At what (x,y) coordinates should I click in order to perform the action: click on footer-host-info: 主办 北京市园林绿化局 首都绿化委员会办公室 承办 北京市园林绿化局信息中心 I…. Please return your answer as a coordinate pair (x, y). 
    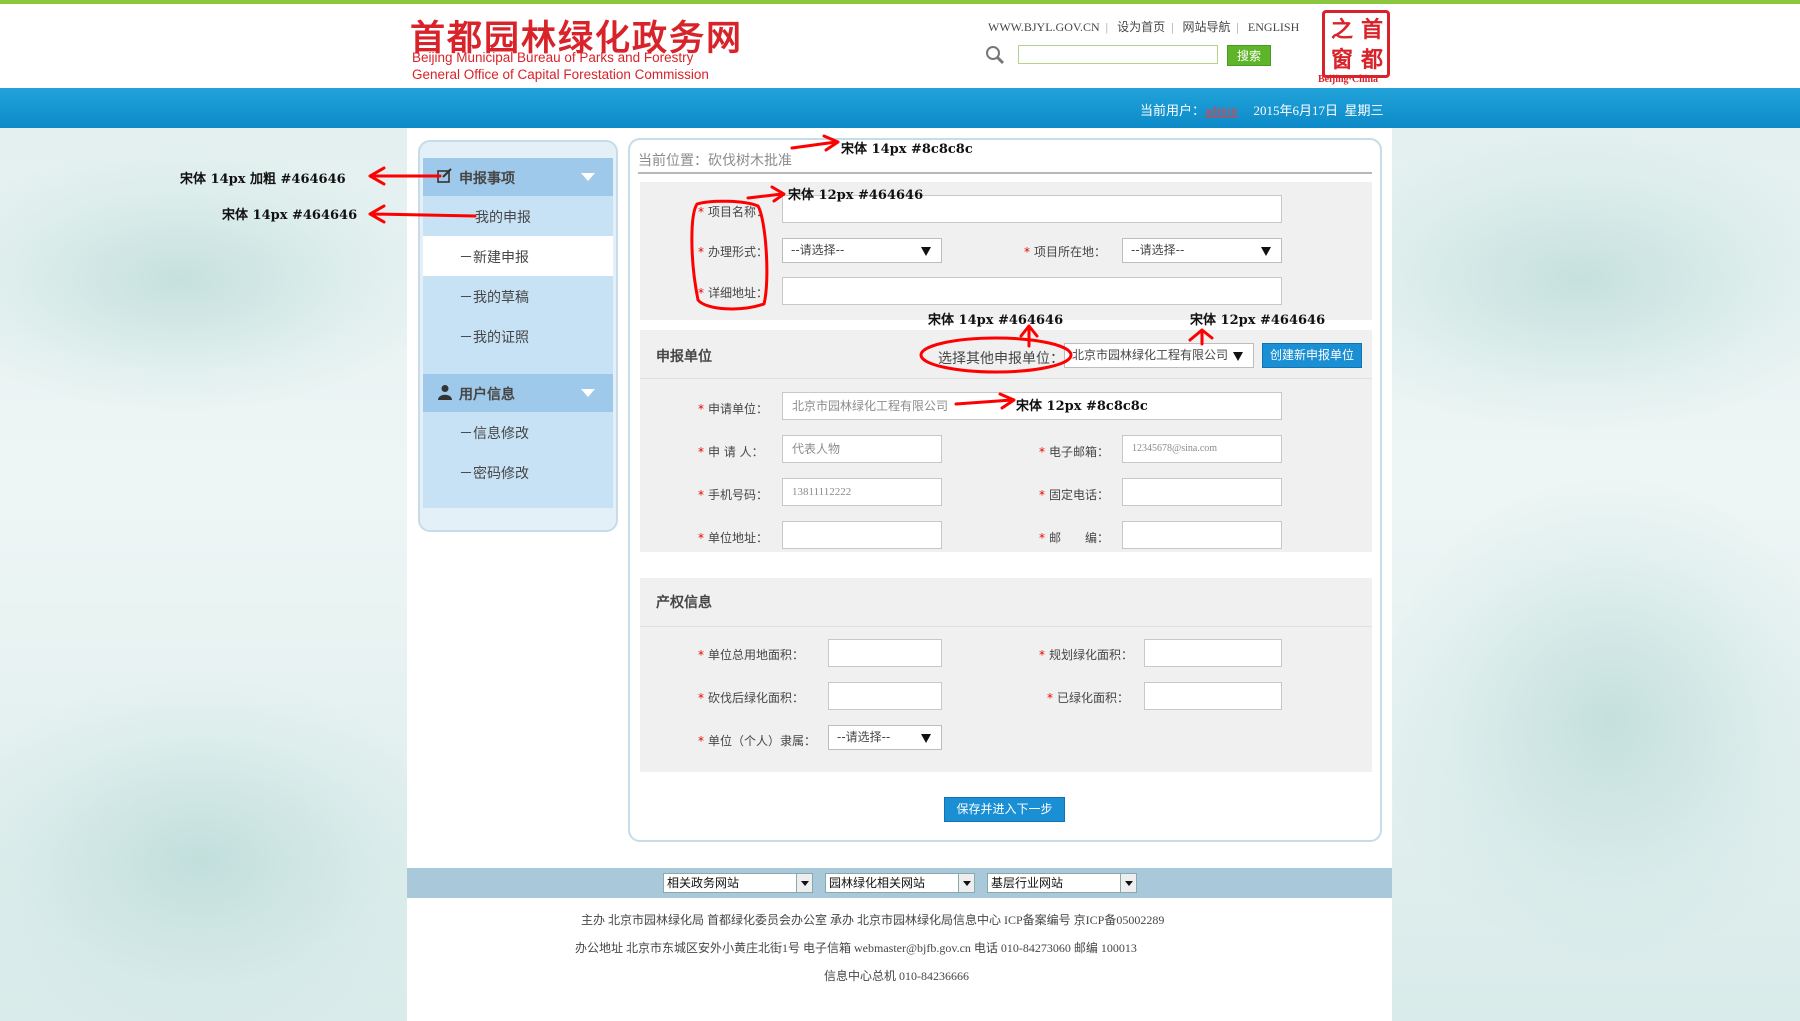
    Looking at the image, I should click on (873, 920).